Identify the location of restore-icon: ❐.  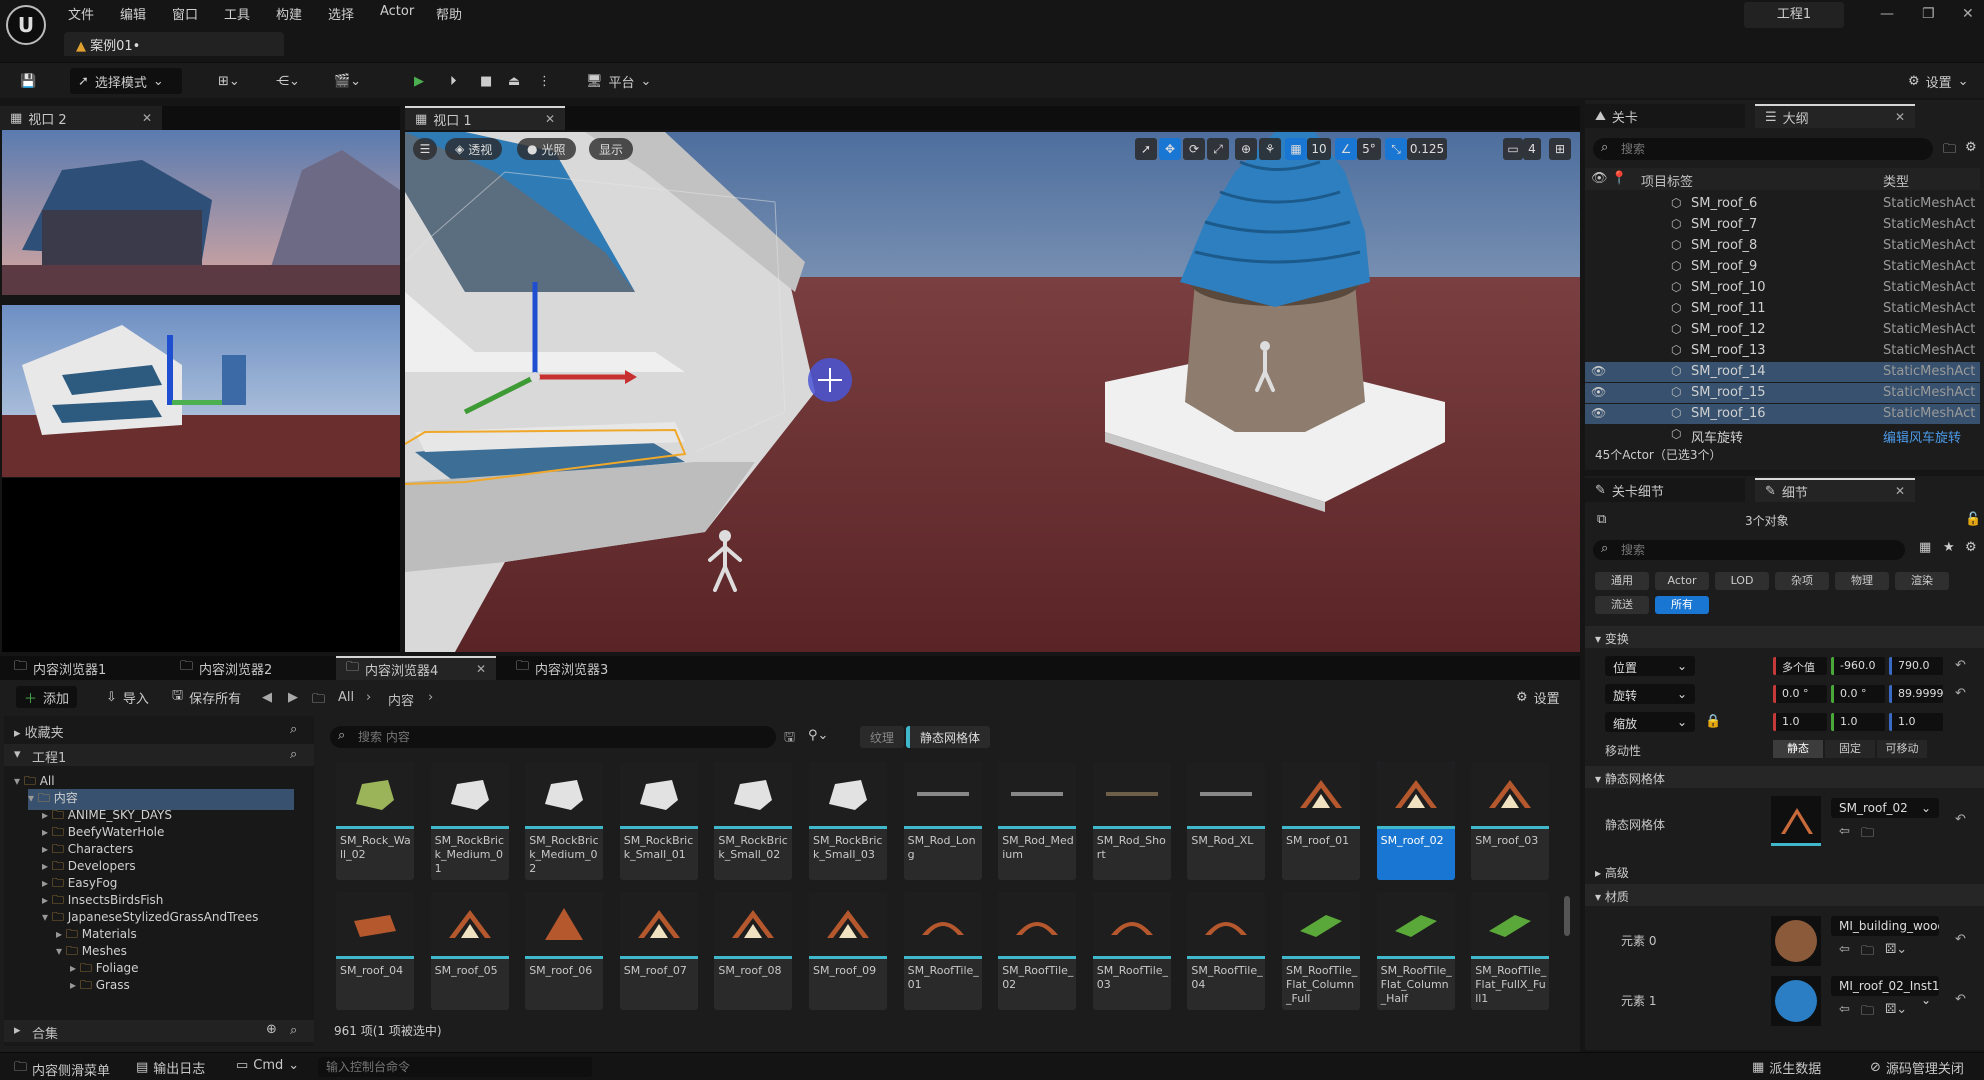
(1928, 14).